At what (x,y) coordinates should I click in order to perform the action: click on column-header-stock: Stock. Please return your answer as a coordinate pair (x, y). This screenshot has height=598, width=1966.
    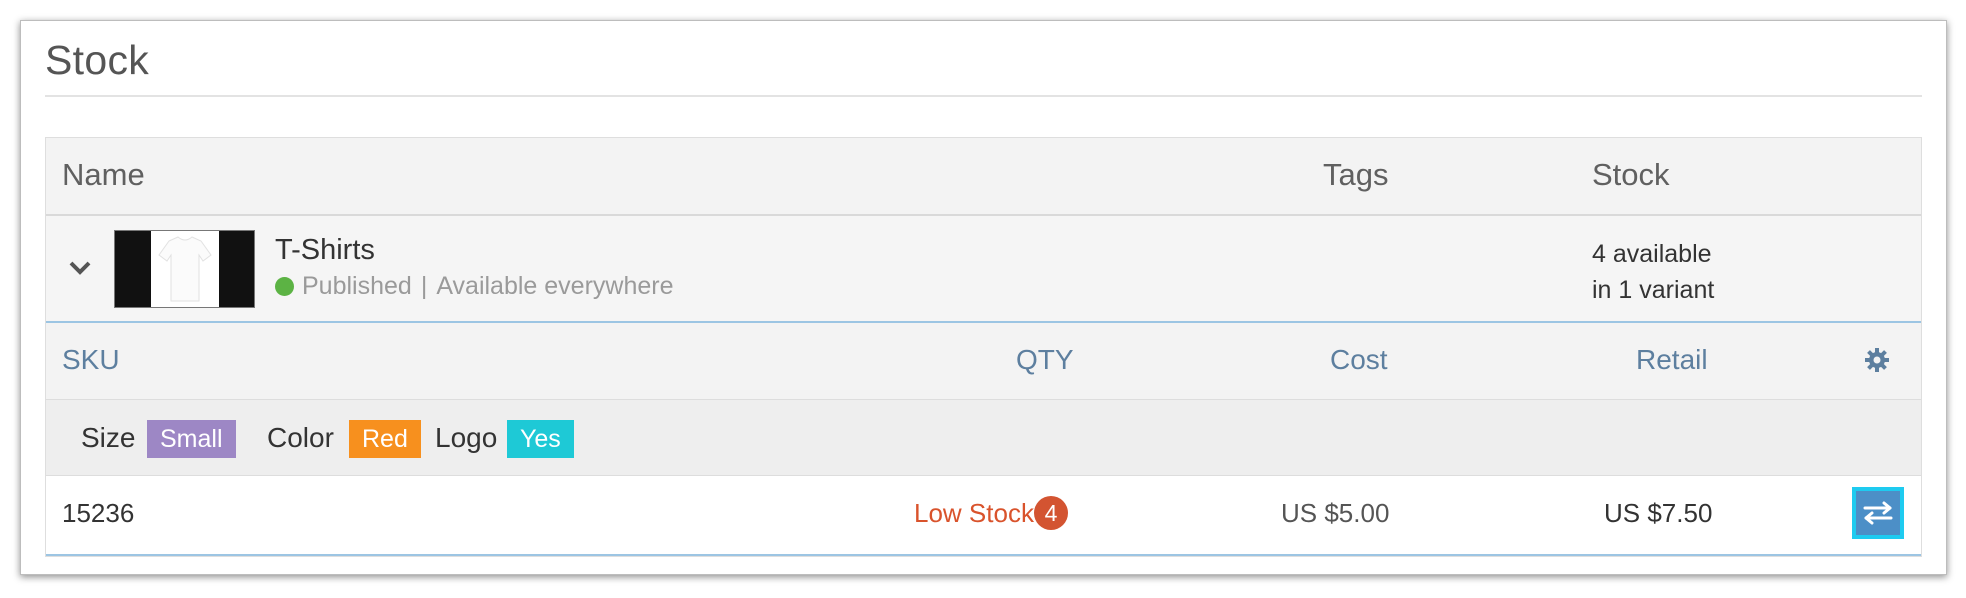
    Looking at the image, I should click on (1631, 175).